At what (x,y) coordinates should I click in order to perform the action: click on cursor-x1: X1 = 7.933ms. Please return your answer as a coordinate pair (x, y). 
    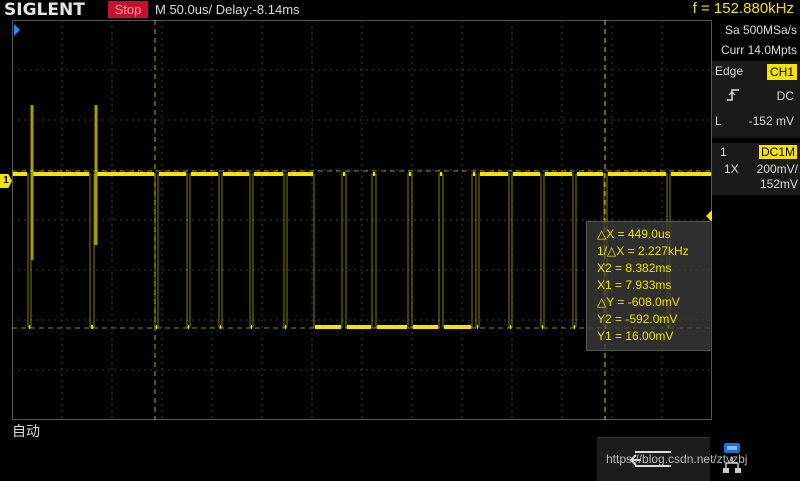
    Looking at the image, I should click on (634, 285).